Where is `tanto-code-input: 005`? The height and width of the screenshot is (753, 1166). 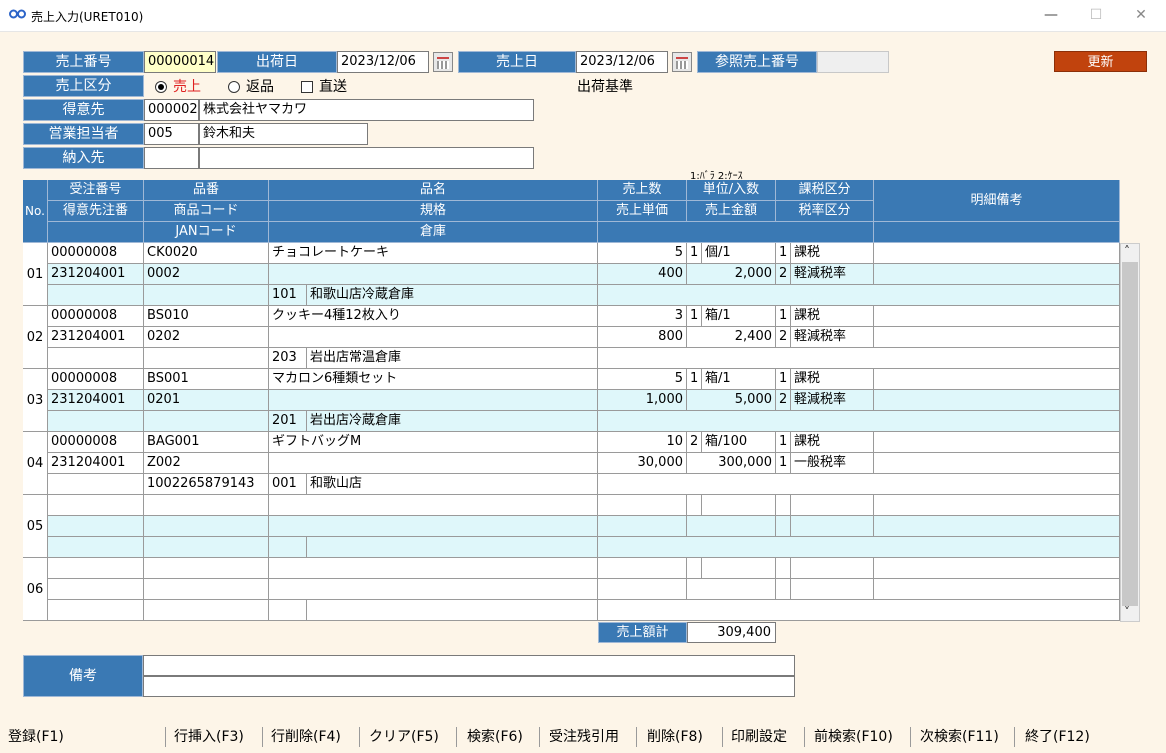 tanto-code-input: 005 is located at coordinates (171, 134).